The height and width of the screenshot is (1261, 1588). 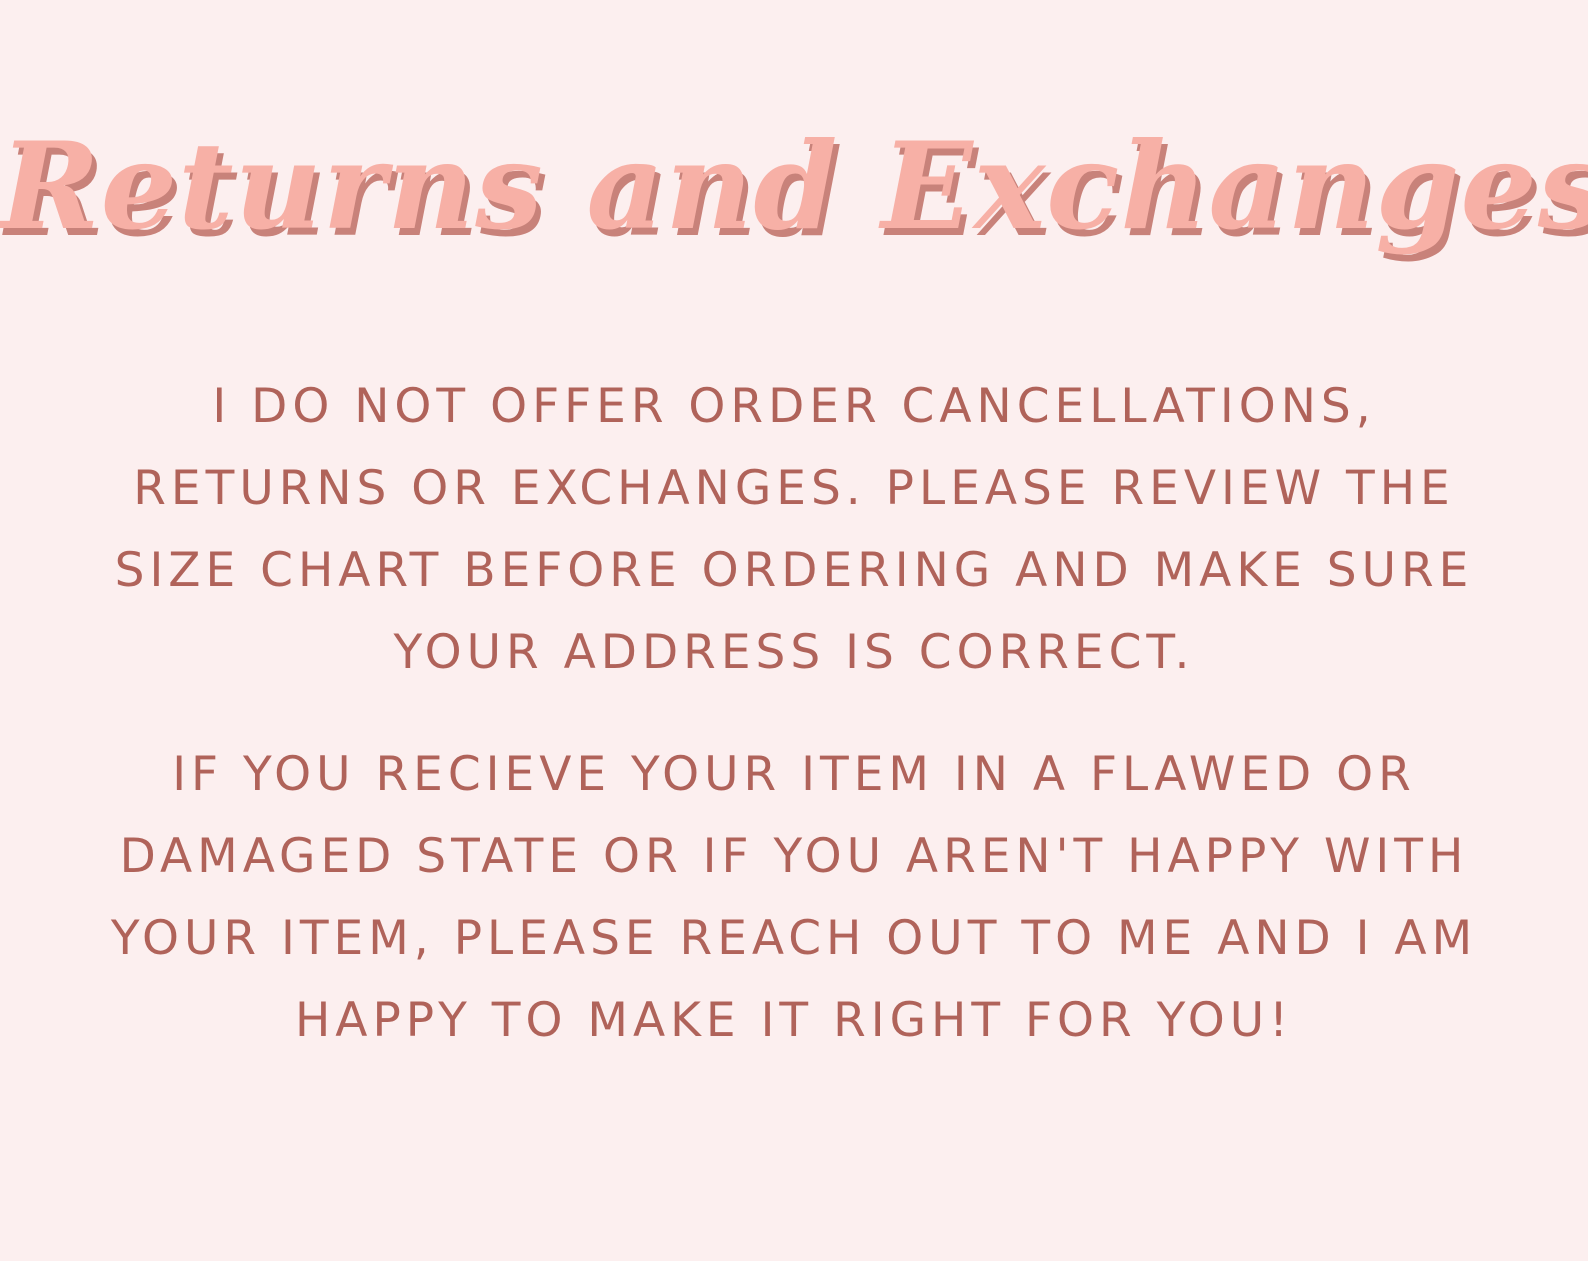 What do you see at coordinates (794, 774) in the screenshot?
I see `policy-line: IF YOU RECIEVE YOUR ITEM IN A FLAWED OR` at bounding box center [794, 774].